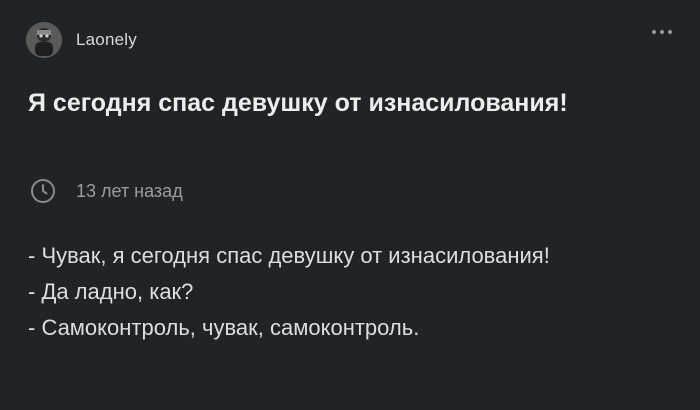 The image size is (700, 410). I want to click on post-title: Я сегодня спас девушку от изнасилования!, so click(308, 103).